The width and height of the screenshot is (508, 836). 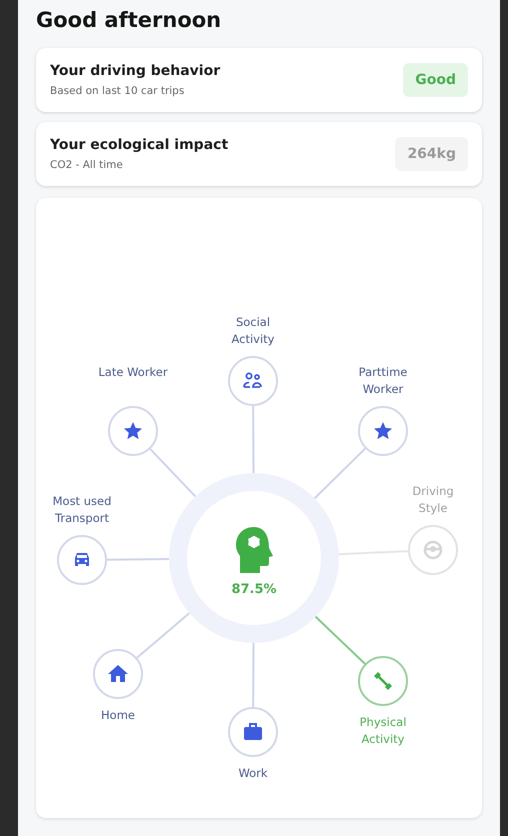 What do you see at coordinates (431, 154) in the screenshot?
I see `status-badge: 264kg` at bounding box center [431, 154].